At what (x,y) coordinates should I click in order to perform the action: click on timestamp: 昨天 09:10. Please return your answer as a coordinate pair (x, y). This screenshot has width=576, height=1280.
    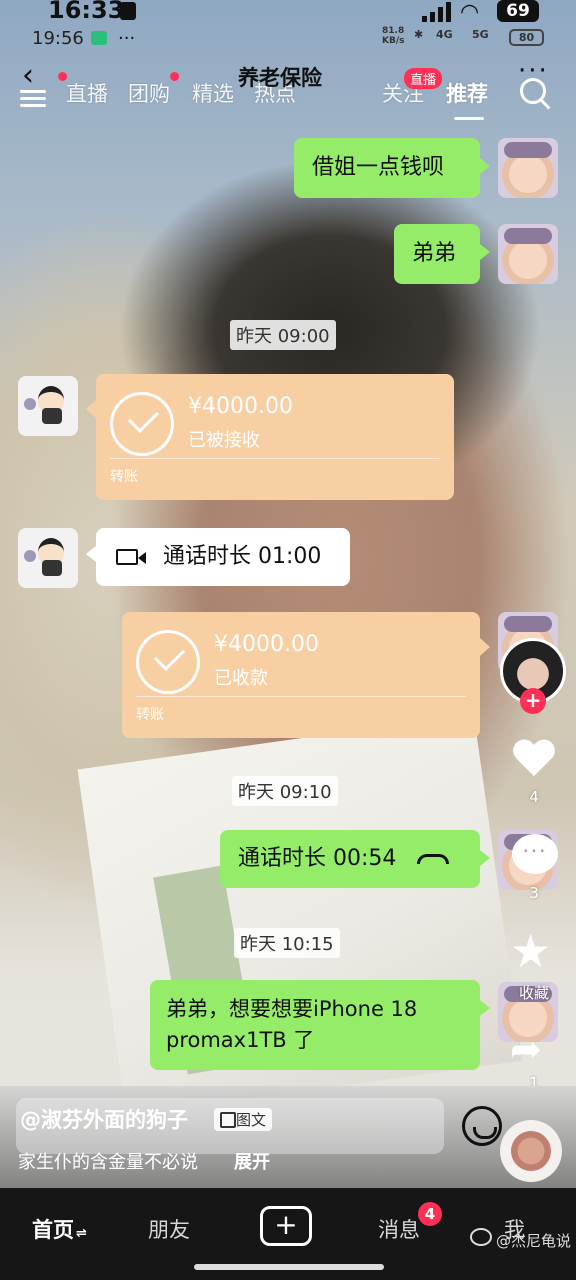
    Looking at the image, I should click on (285, 791).